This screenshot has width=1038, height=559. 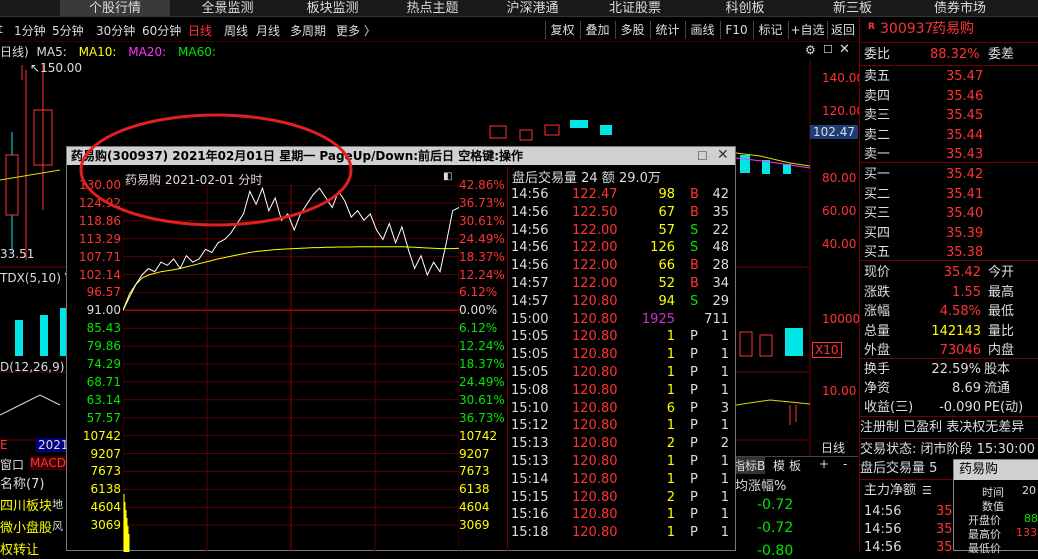 What do you see at coordinates (965, 135) in the screenshot?
I see `price: 35.44` at bounding box center [965, 135].